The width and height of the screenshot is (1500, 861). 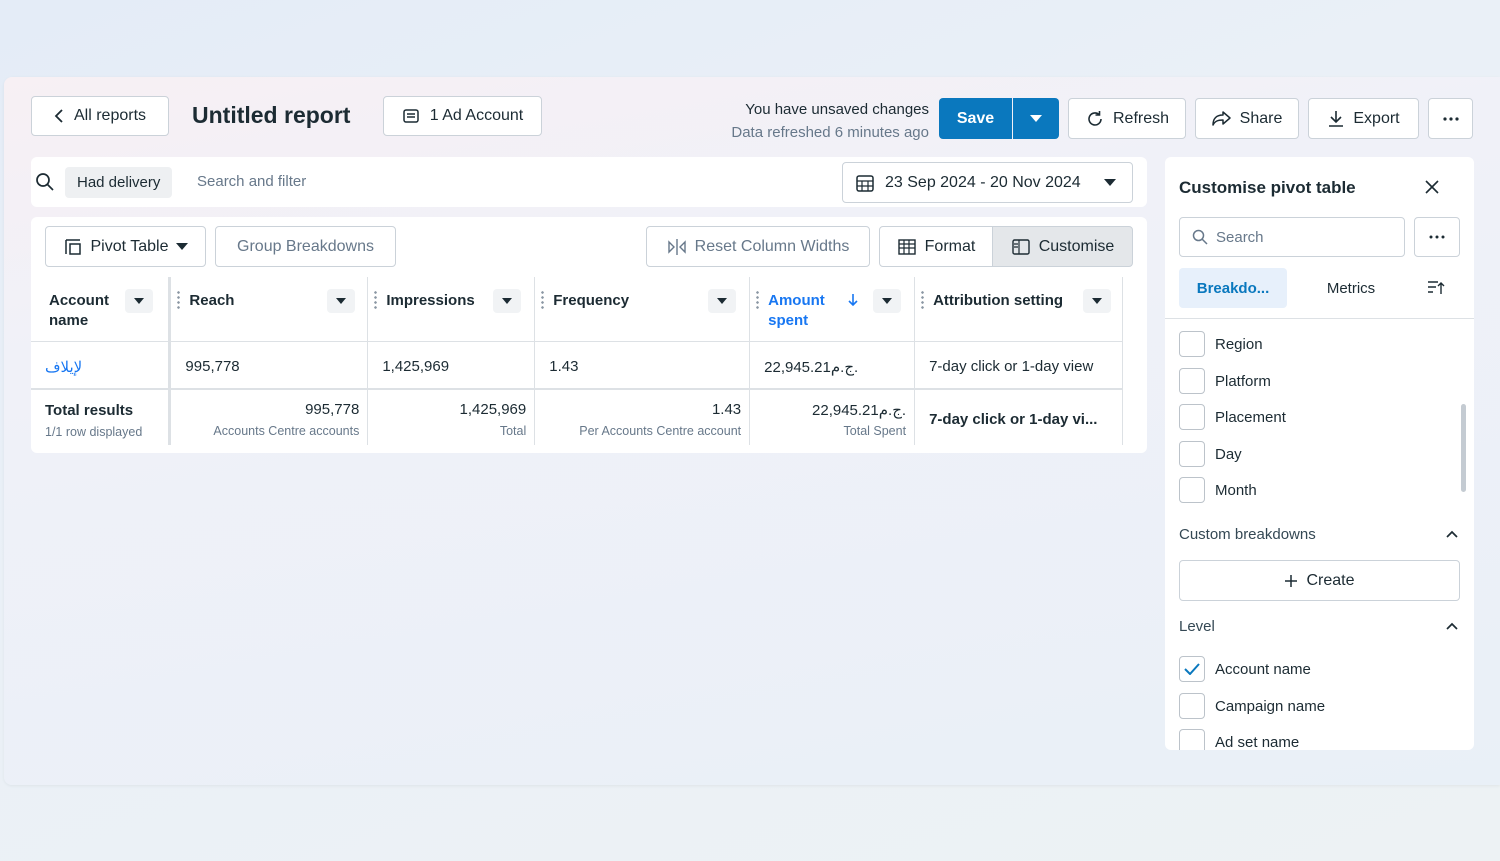 What do you see at coordinates (110, 115) in the screenshot?
I see `all-reports-label: All reports` at bounding box center [110, 115].